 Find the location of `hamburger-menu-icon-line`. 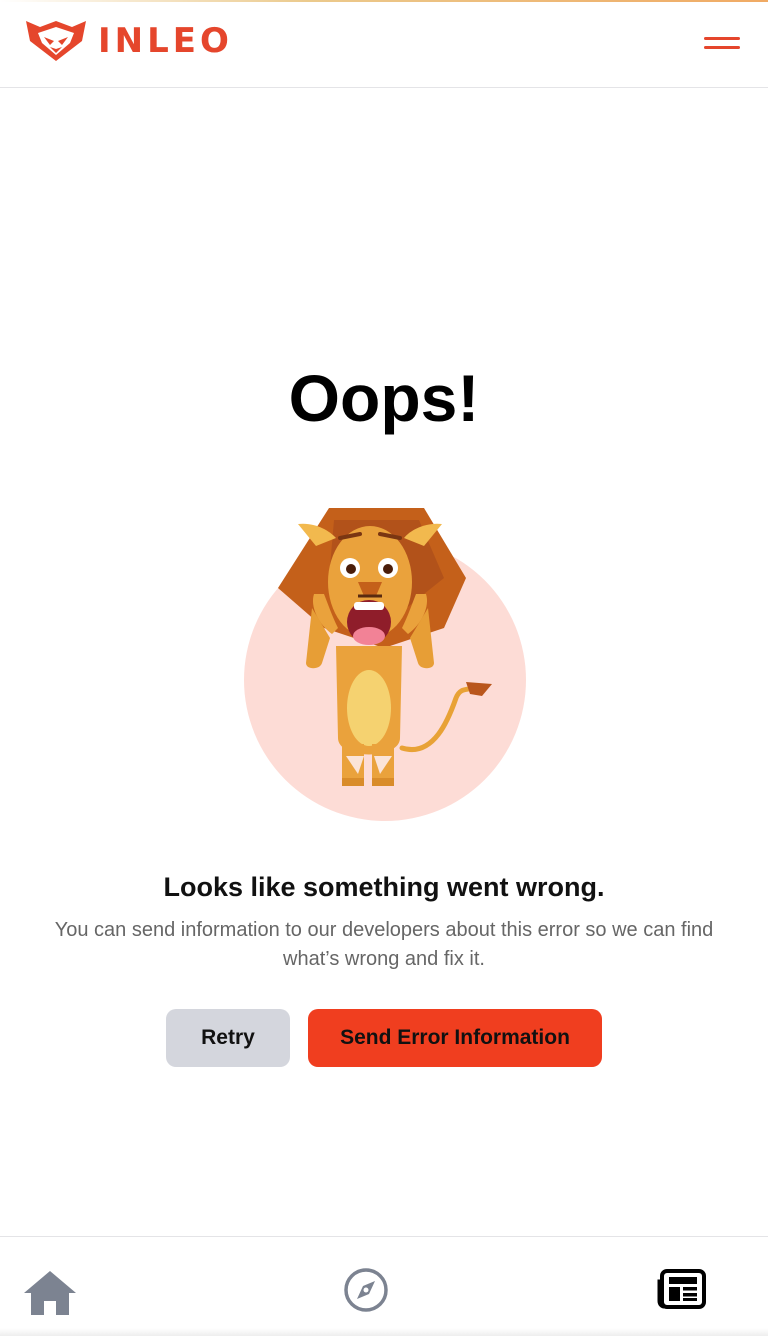

hamburger-menu-icon-line is located at coordinates (722, 47).